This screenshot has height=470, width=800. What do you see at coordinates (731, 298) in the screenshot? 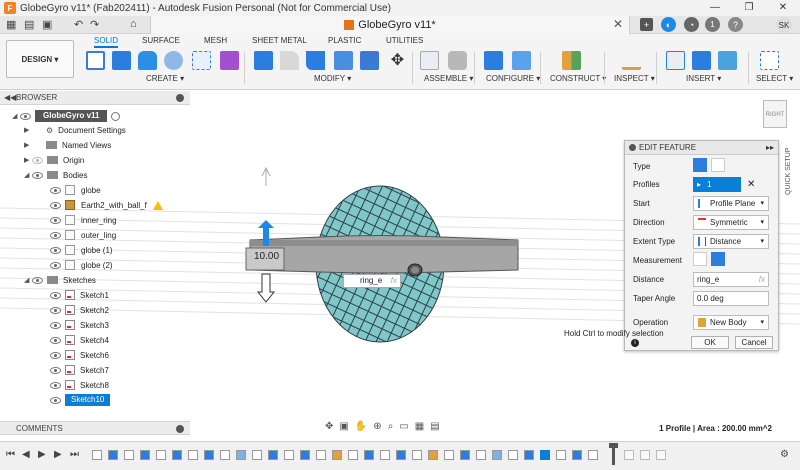
I see `taper-input: 0.0 deg` at bounding box center [731, 298].